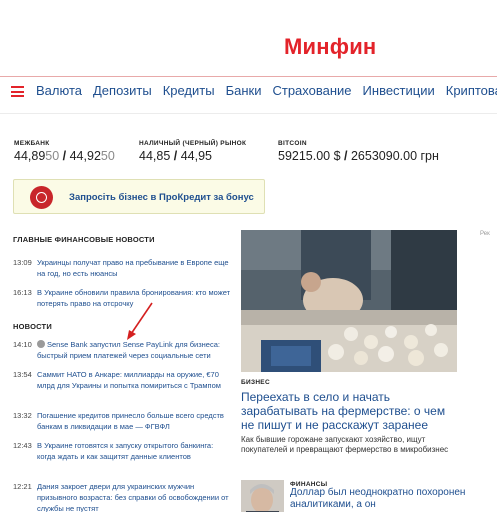 The height and width of the screenshot is (512, 497). I want to click on news-time: 13:32, so click(22, 415).